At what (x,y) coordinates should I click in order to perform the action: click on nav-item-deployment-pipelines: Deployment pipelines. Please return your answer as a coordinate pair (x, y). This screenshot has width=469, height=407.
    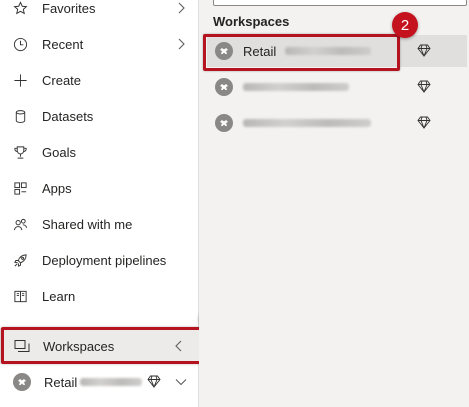
    Looking at the image, I should click on (99, 260).